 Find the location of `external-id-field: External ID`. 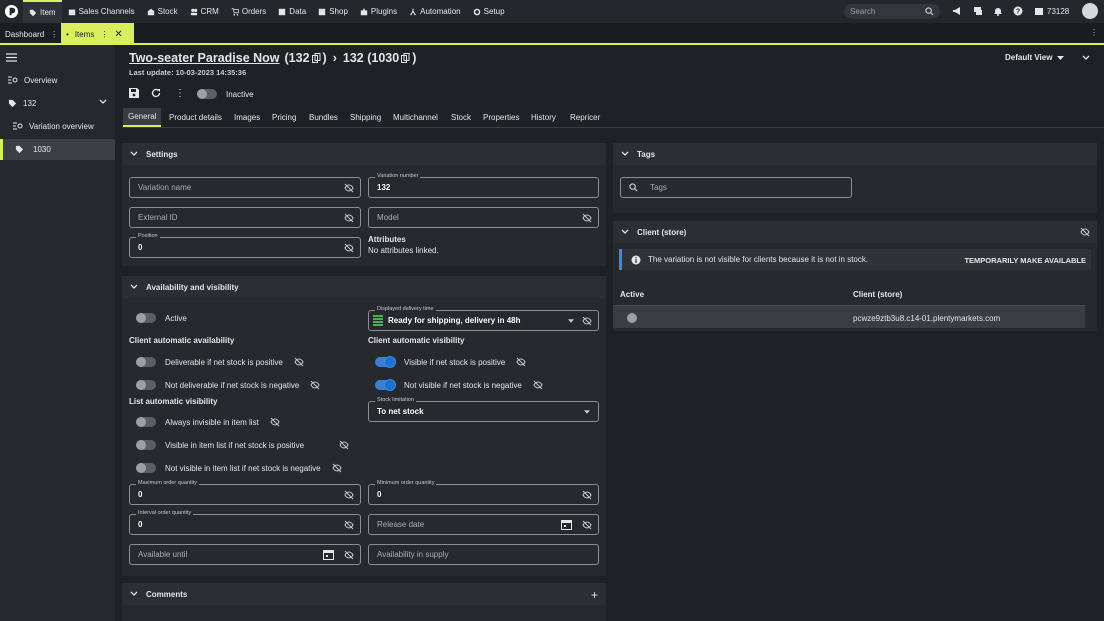

external-id-field: External ID is located at coordinates (245, 217).